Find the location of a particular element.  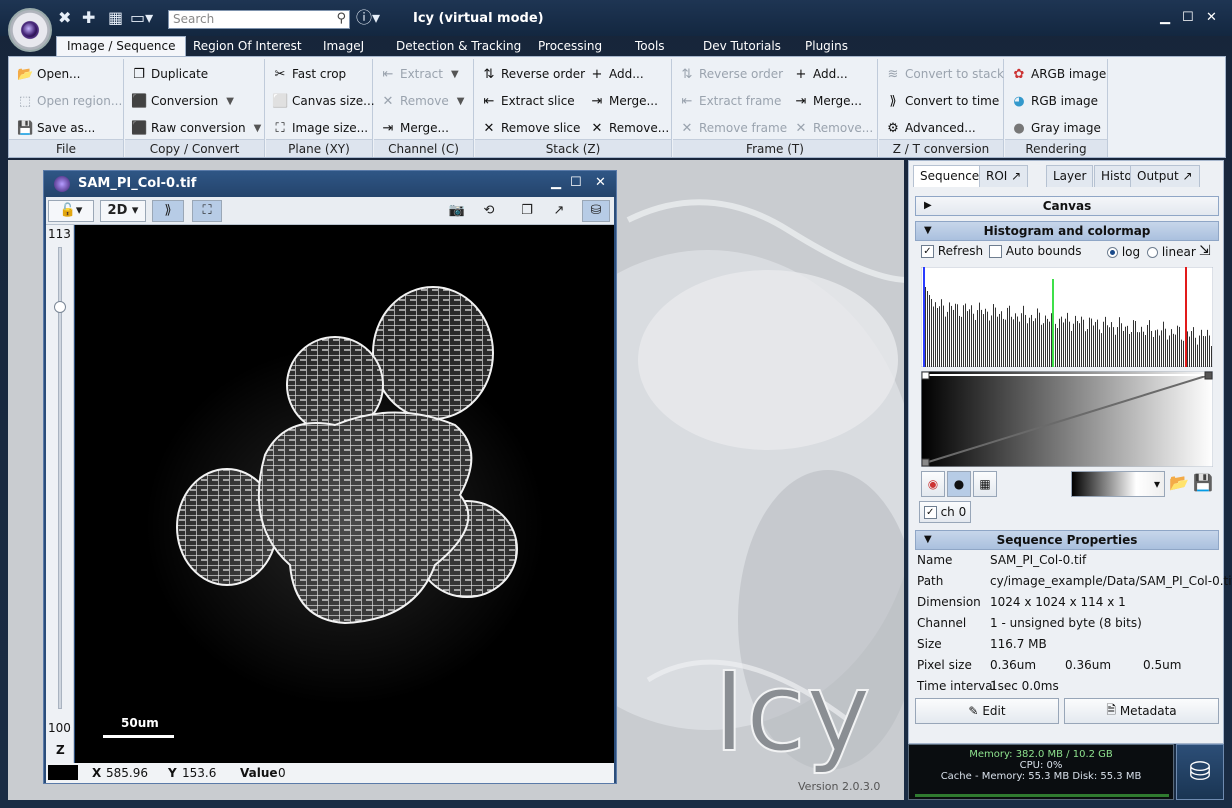

conversion-button: ⬛ Conversion ▼ is located at coordinates (182, 101).